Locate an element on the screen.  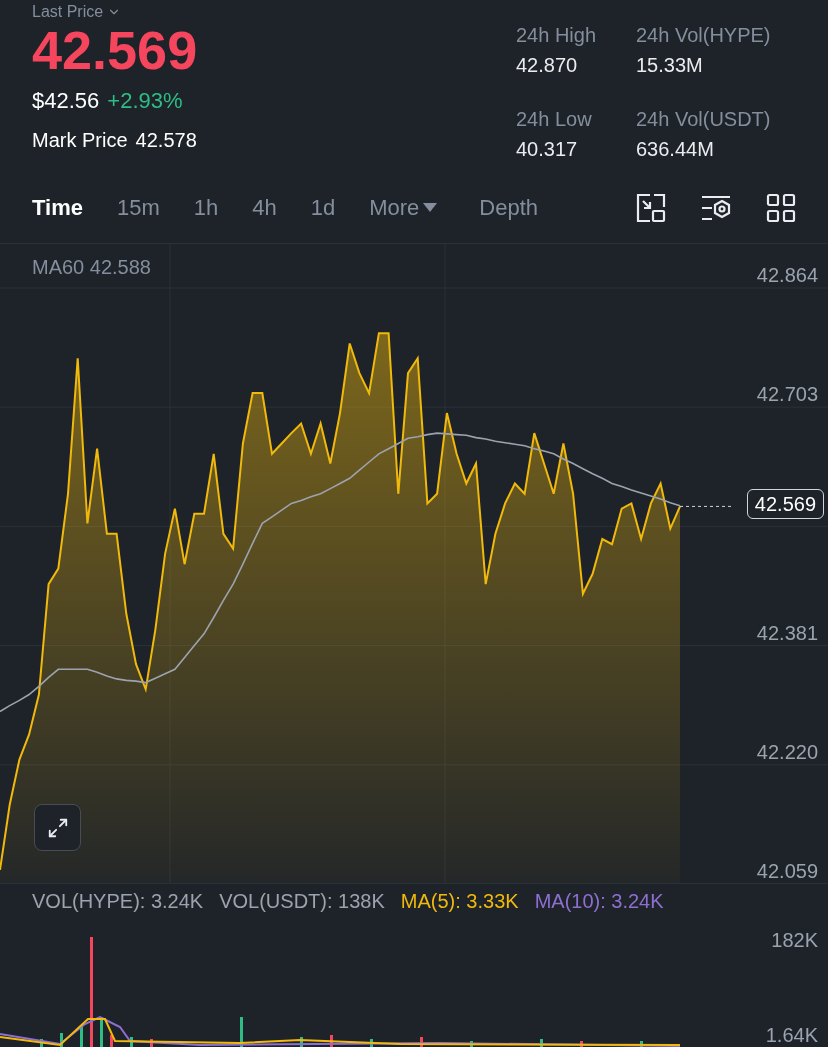
volume-legend-item: MA(5): 3.33K is located at coordinates (459, 901).